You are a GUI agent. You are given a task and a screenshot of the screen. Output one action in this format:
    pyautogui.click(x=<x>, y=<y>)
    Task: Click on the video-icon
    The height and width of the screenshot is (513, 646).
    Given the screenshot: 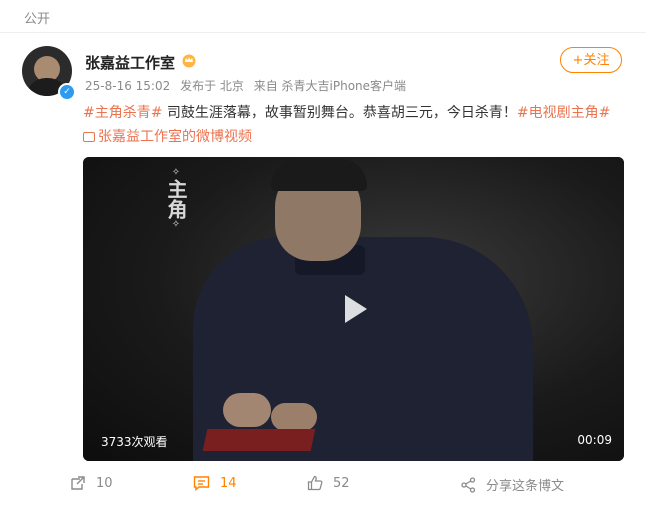 What is the action you would take?
    pyautogui.click(x=89, y=137)
    